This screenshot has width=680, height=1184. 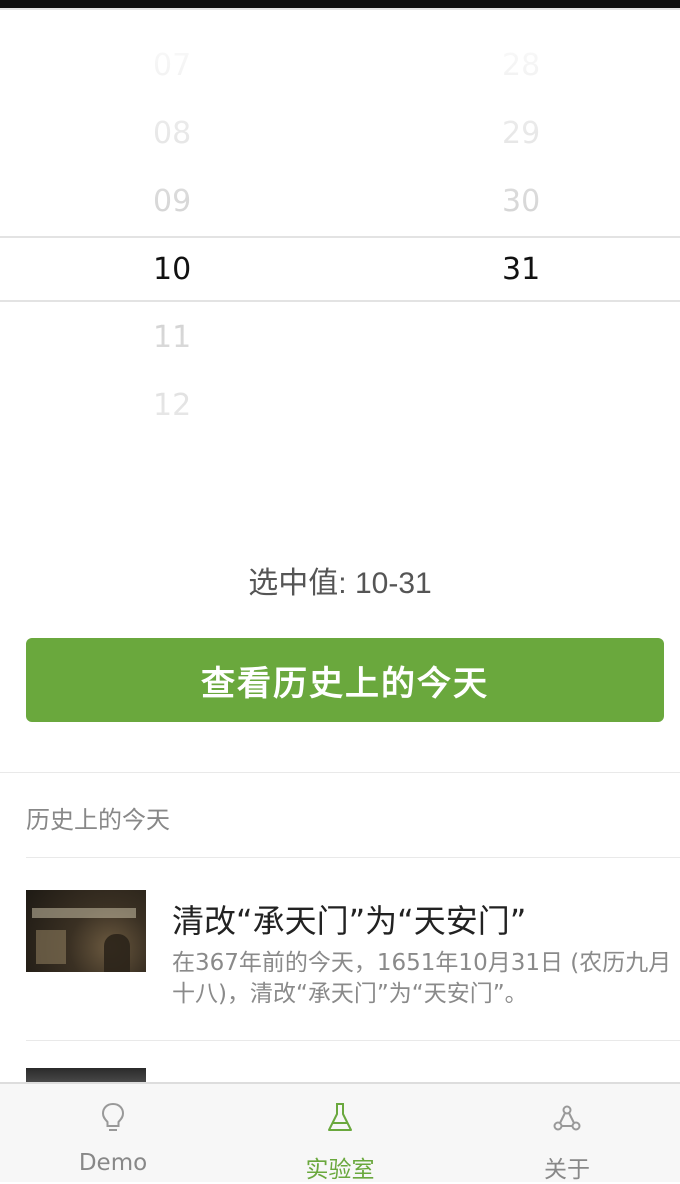 What do you see at coordinates (170, 406) in the screenshot?
I see `picker-month-item: 12` at bounding box center [170, 406].